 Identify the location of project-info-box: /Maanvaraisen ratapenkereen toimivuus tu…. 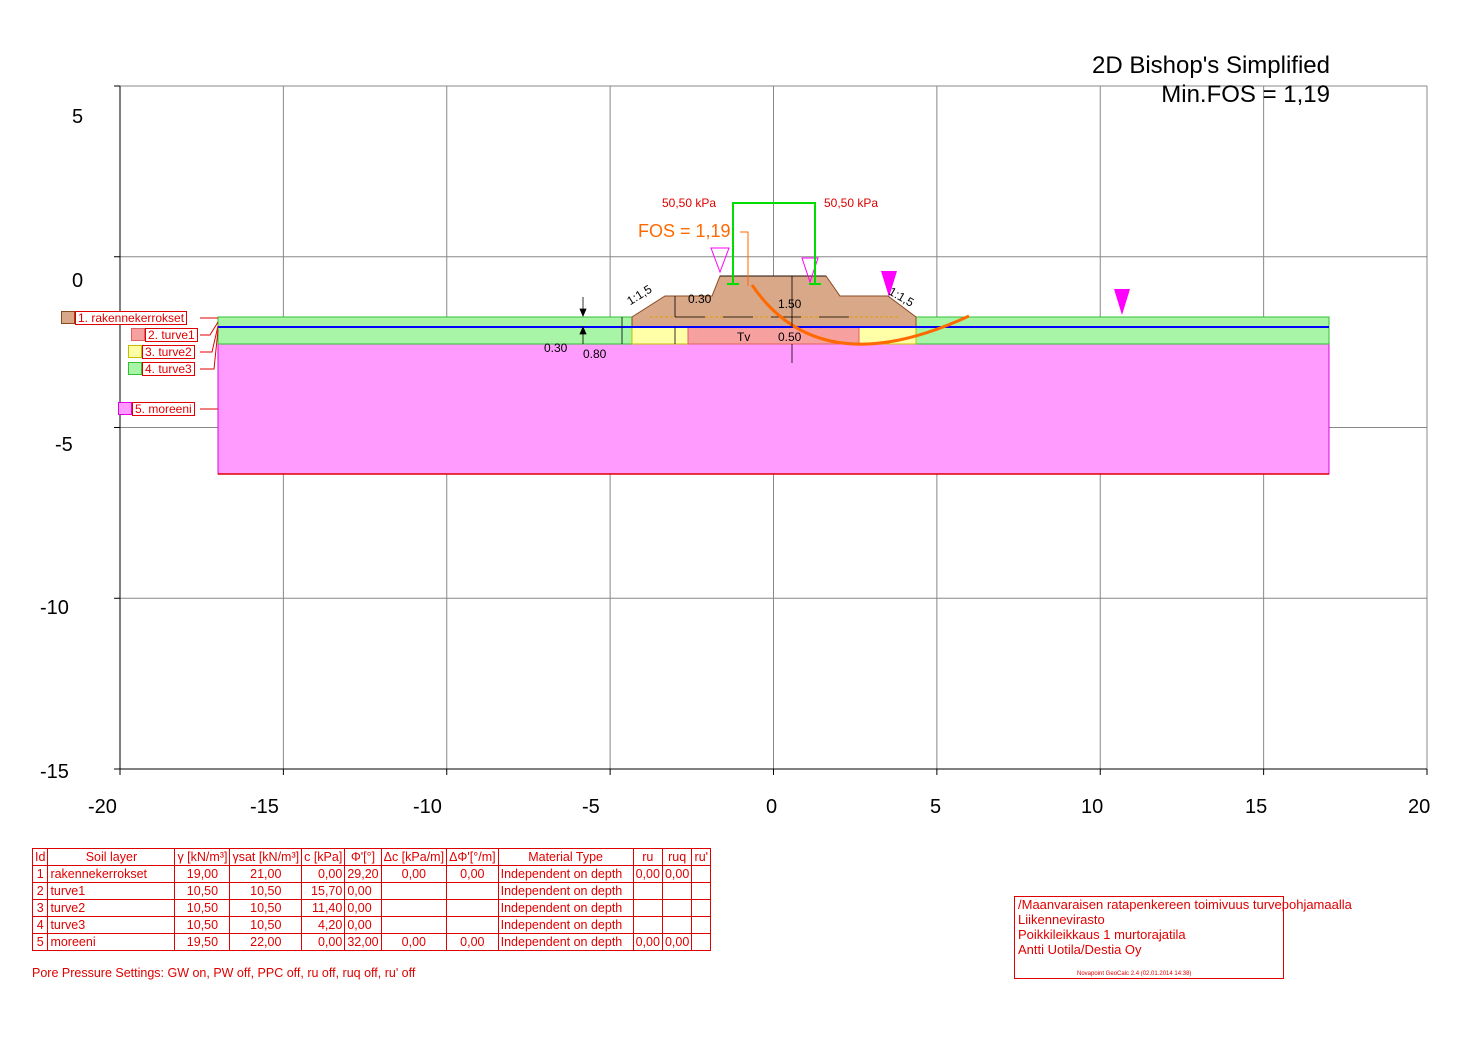
(1183, 937).